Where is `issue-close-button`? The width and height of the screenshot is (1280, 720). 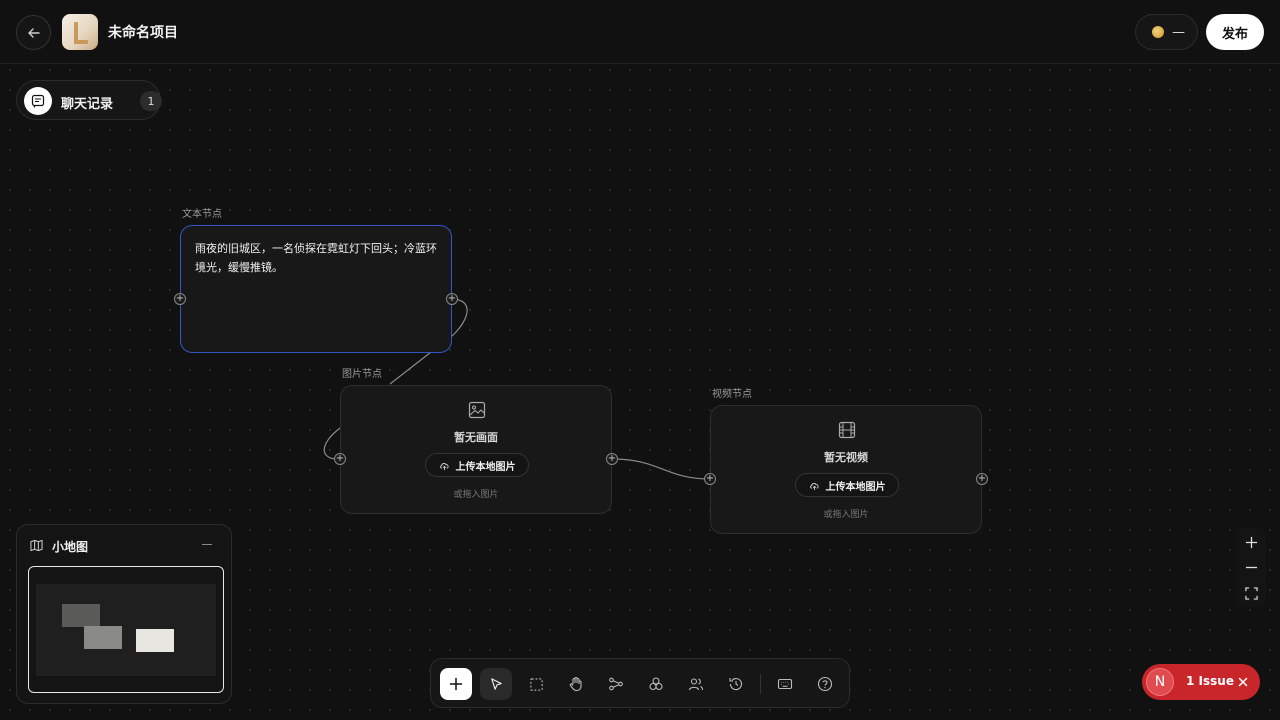
issue-close-button is located at coordinates (1243, 682).